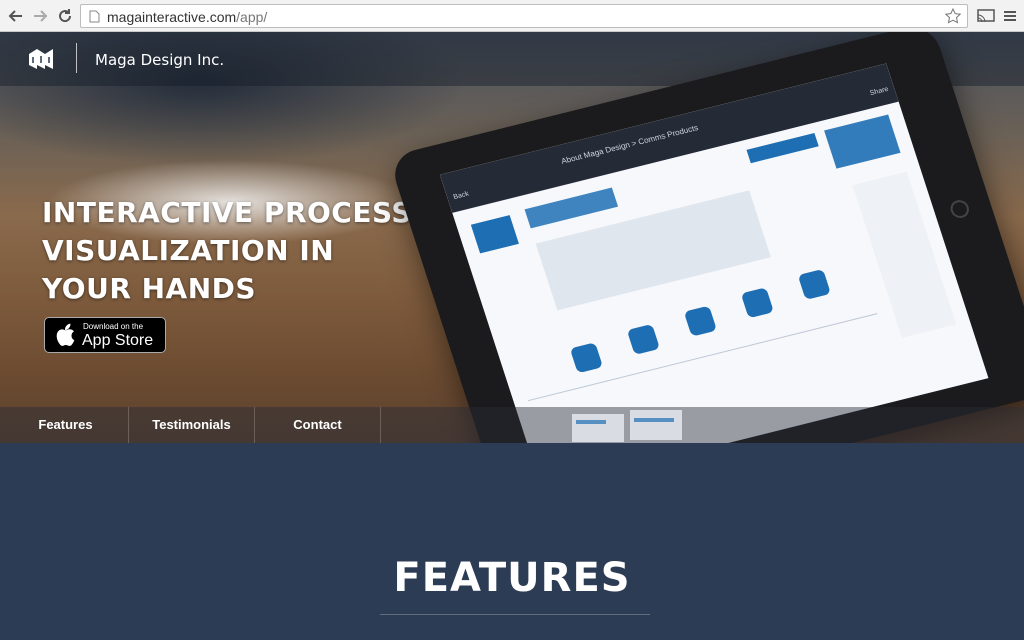 The height and width of the screenshot is (640, 1024). Describe the element at coordinates (66, 425) in the screenshot. I see `tab-features: Features` at that location.